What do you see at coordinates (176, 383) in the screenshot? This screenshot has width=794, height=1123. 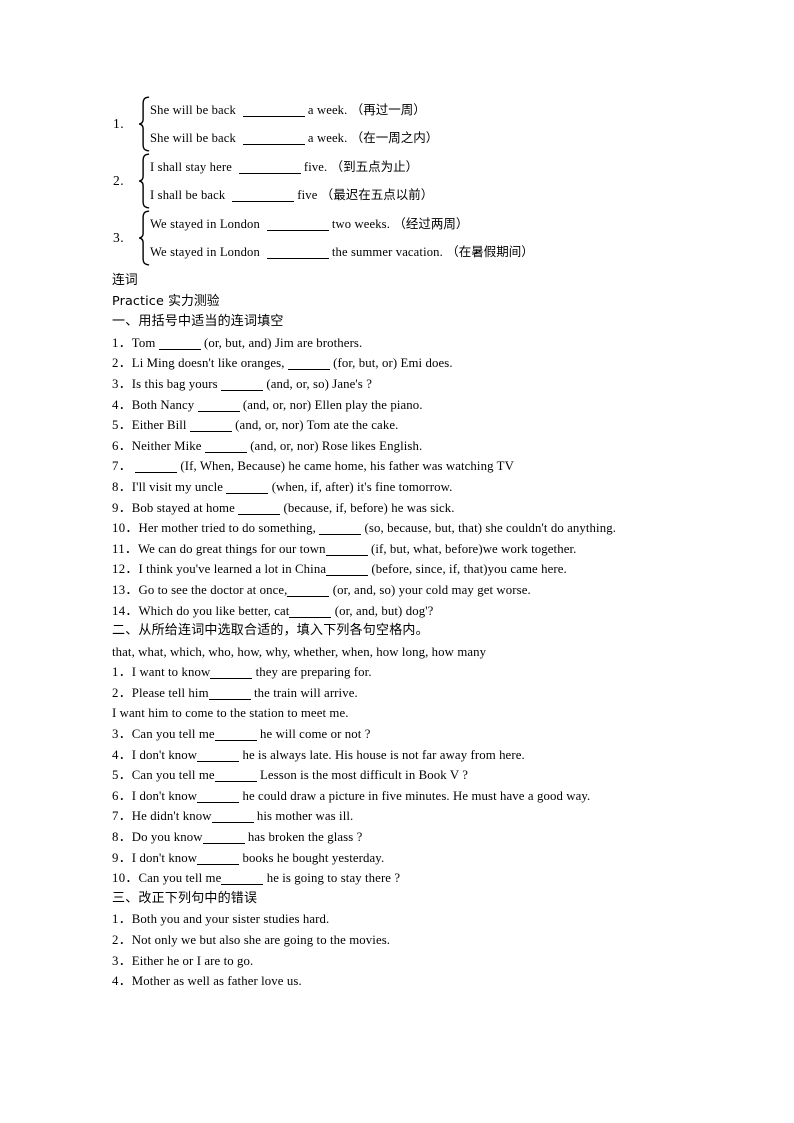 I see `sentence-before-blank: Is this bag yours` at bounding box center [176, 383].